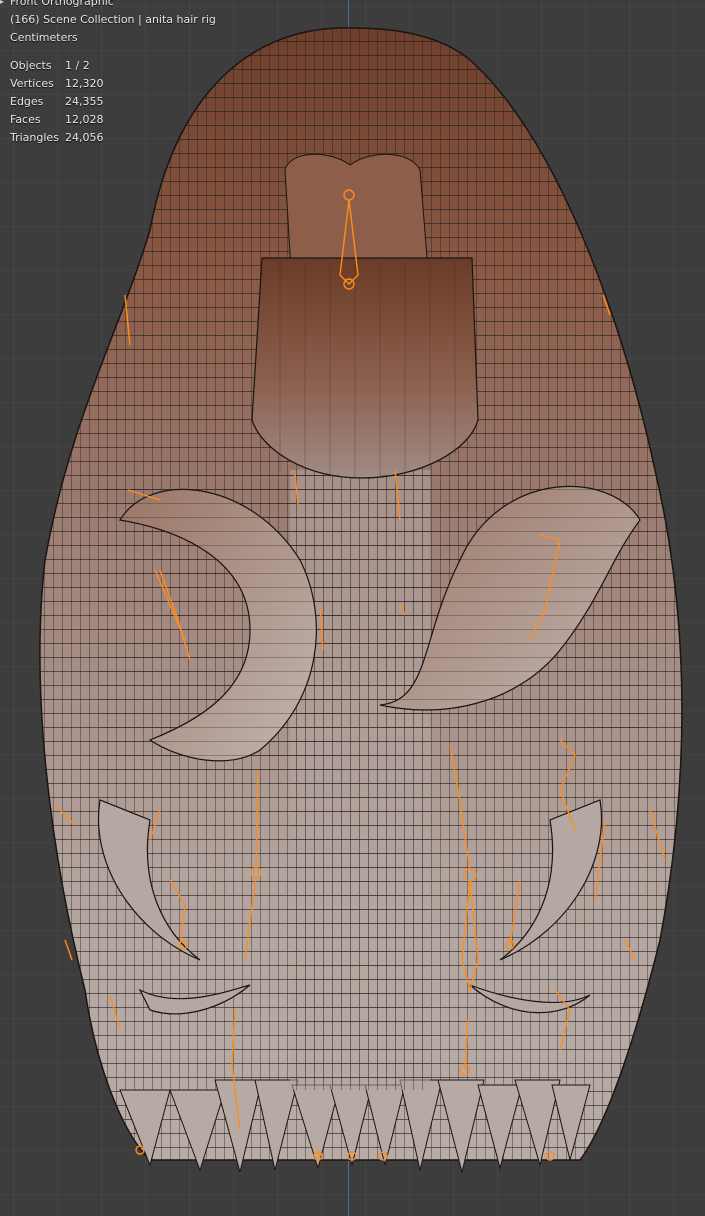 The width and height of the screenshot is (705, 1216). What do you see at coordinates (113, 102) in the screenshot?
I see `stat-edges: Edges 24,355` at bounding box center [113, 102].